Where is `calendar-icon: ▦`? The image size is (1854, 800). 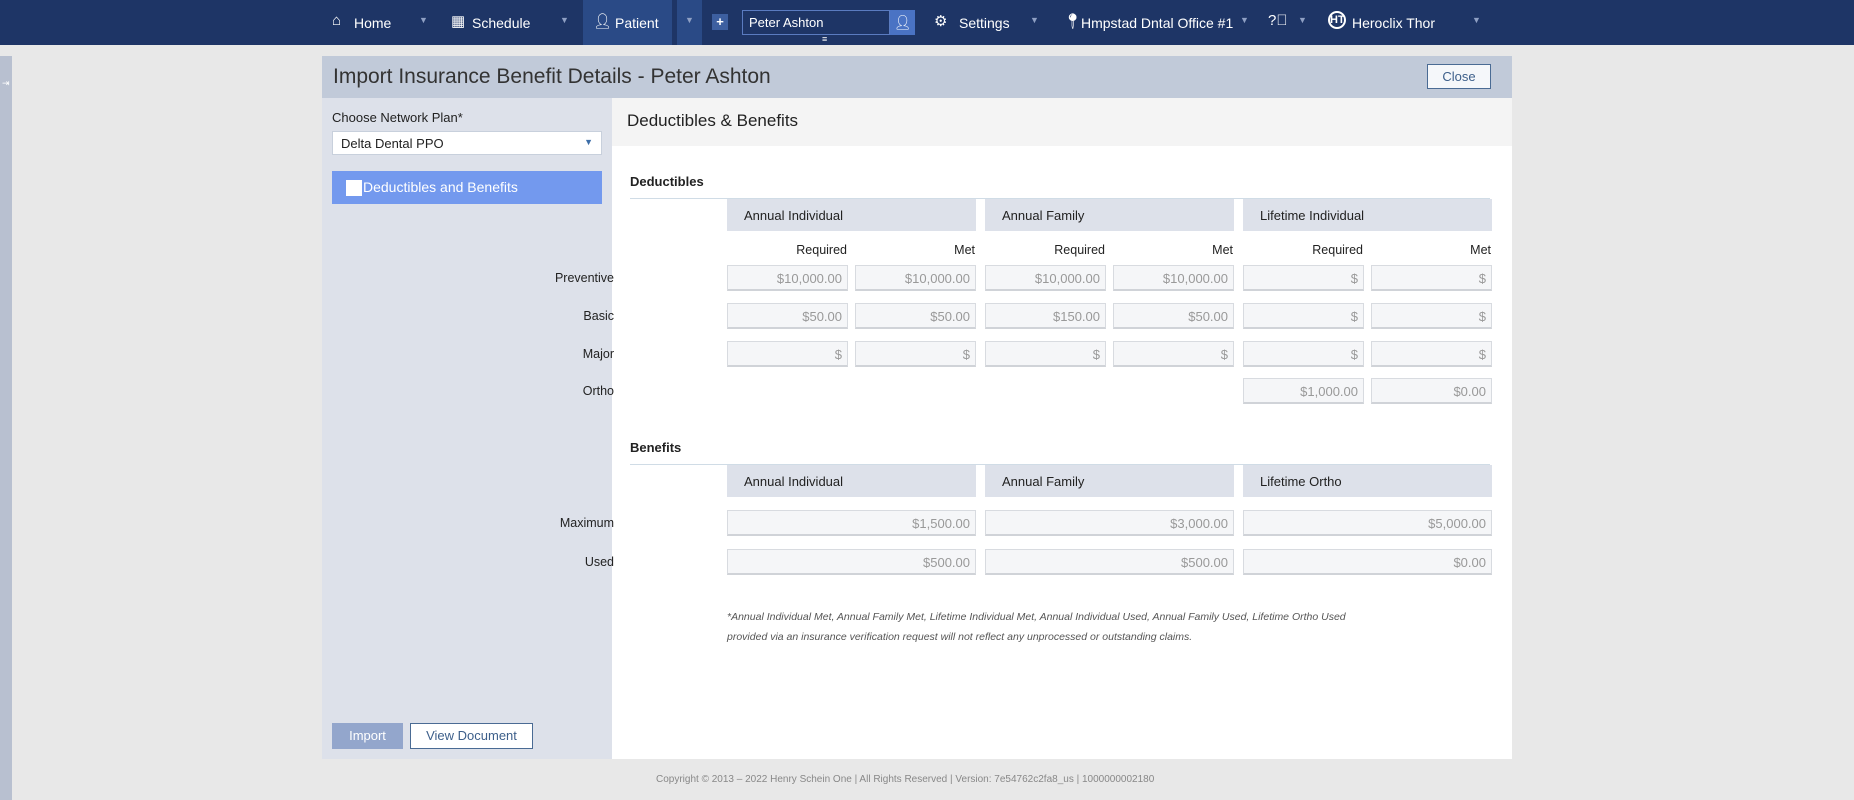 calendar-icon: ▦ is located at coordinates (458, 21).